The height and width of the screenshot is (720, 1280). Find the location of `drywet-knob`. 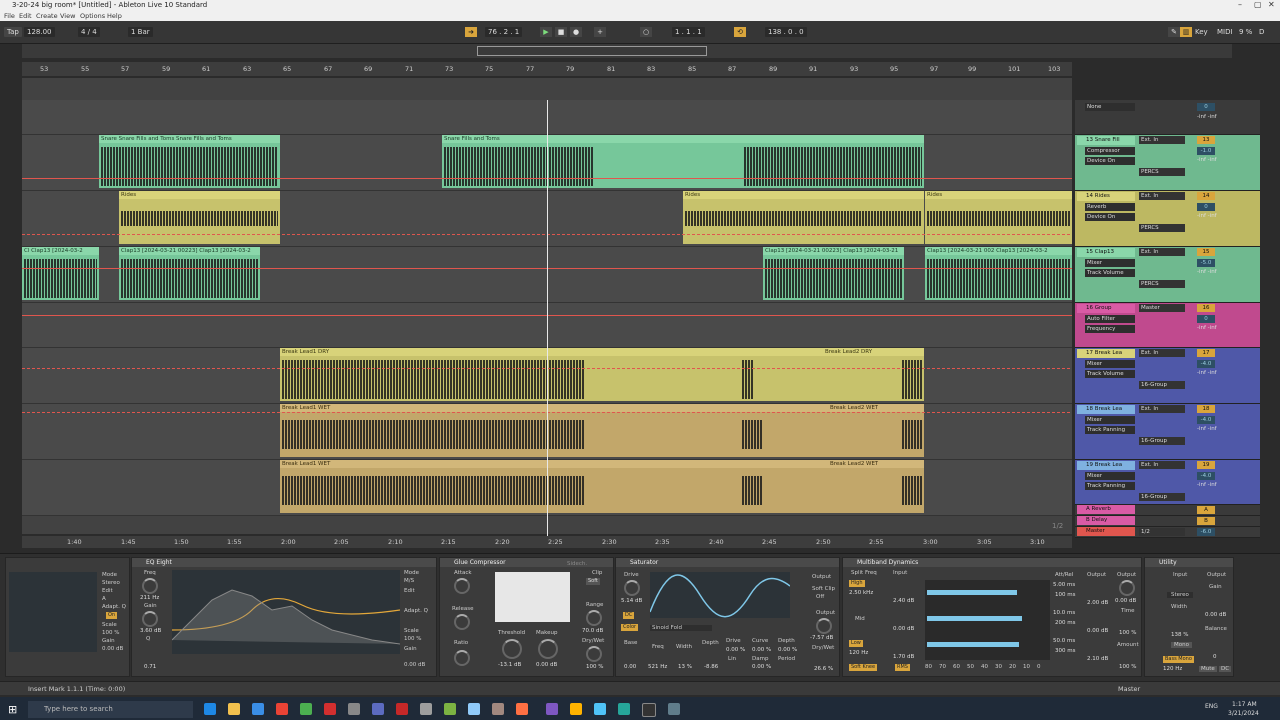

drywet-knob is located at coordinates (594, 654).